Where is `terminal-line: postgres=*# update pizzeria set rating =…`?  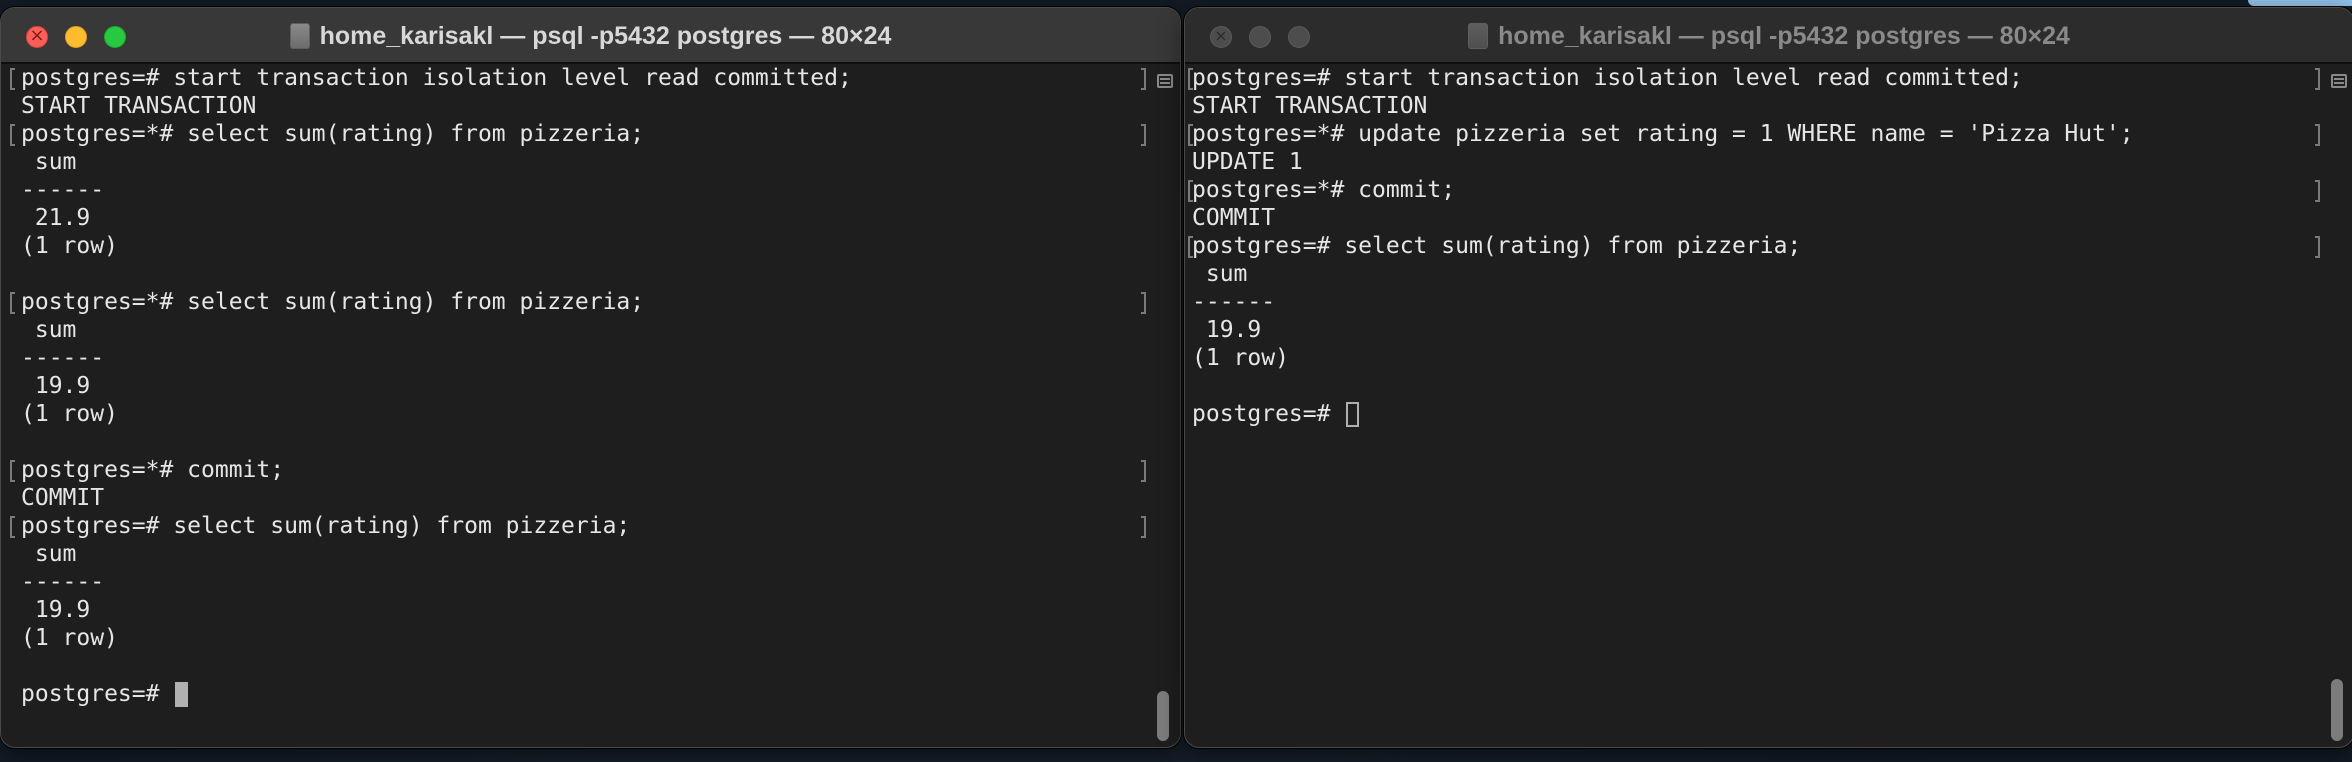 terminal-line: postgres=*# update pizzeria set rating =… is located at coordinates (1663, 134).